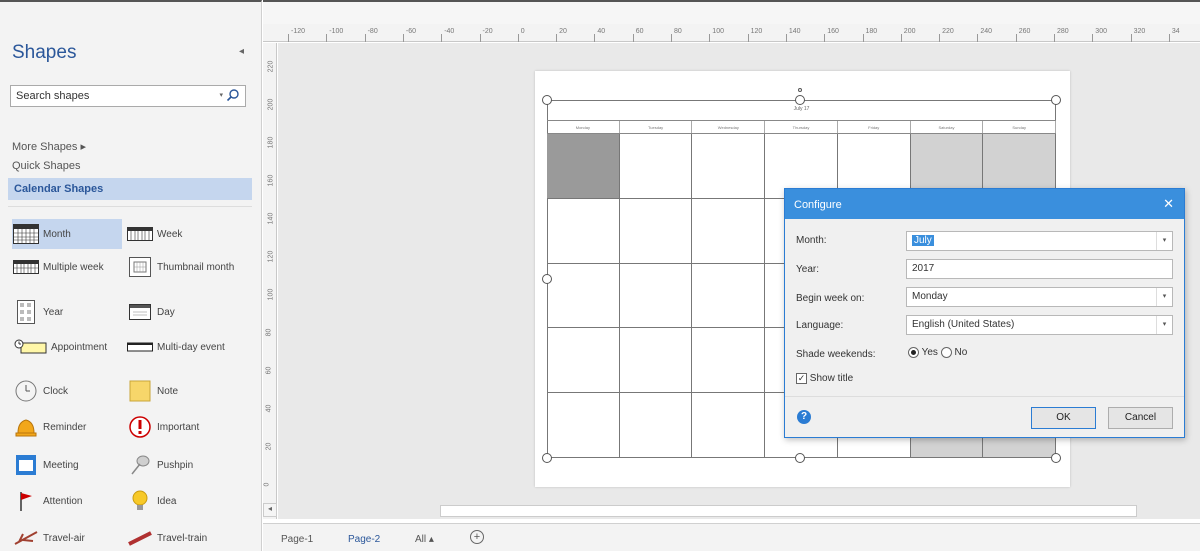 This screenshot has width=1200, height=551. Describe the element at coordinates (718, 31) in the screenshot. I see `ruler-tick-label: 100` at that location.